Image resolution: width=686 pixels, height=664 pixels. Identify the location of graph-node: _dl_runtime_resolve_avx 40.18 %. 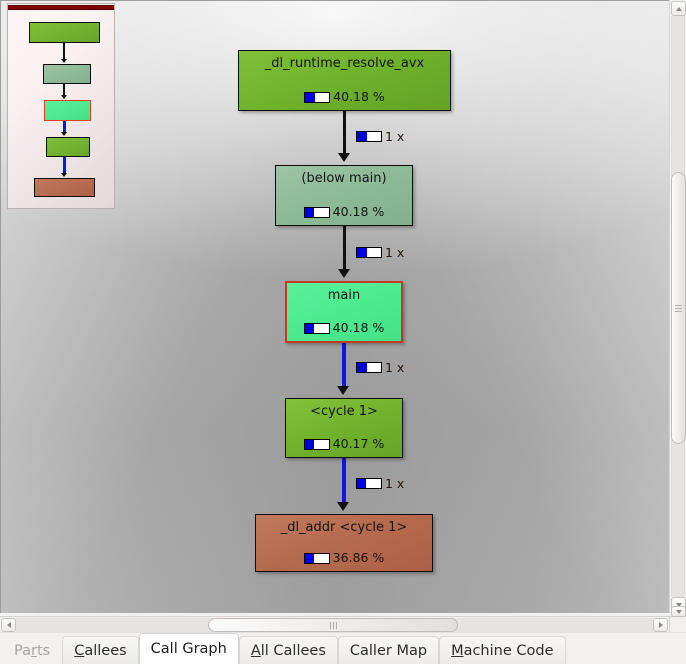
(344, 80).